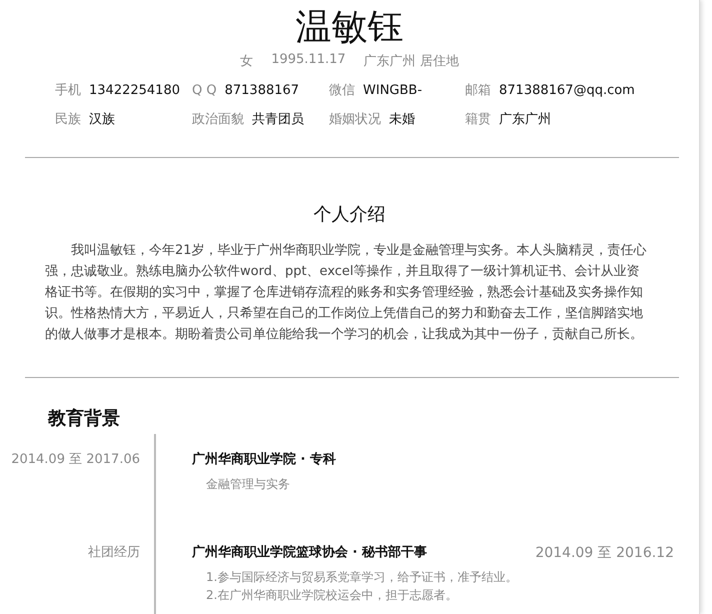 The width and height of the screenshot is (712, 614). I want to click on entry-period: 2014.09 至 2017.06, so click(75, 459).